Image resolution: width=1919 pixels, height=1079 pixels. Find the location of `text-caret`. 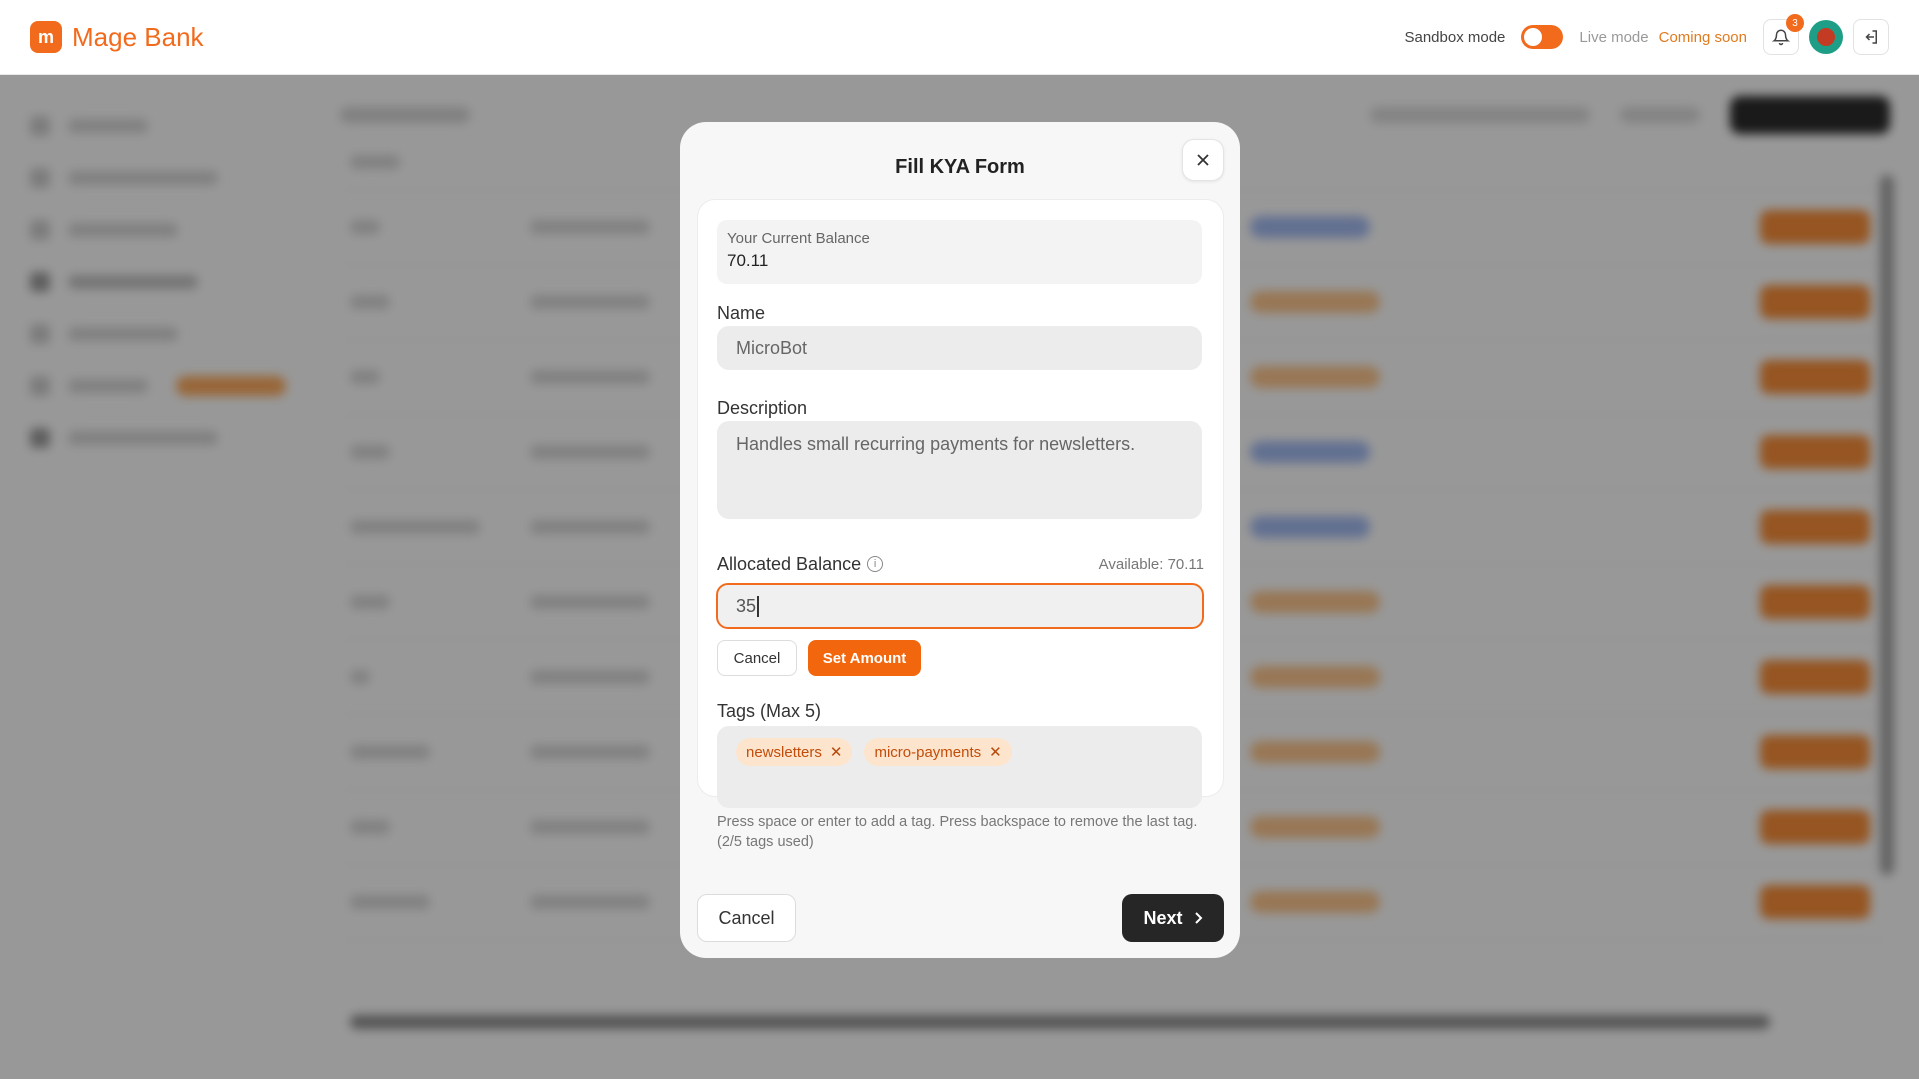

text-caret is located at coordinates (758, 606).